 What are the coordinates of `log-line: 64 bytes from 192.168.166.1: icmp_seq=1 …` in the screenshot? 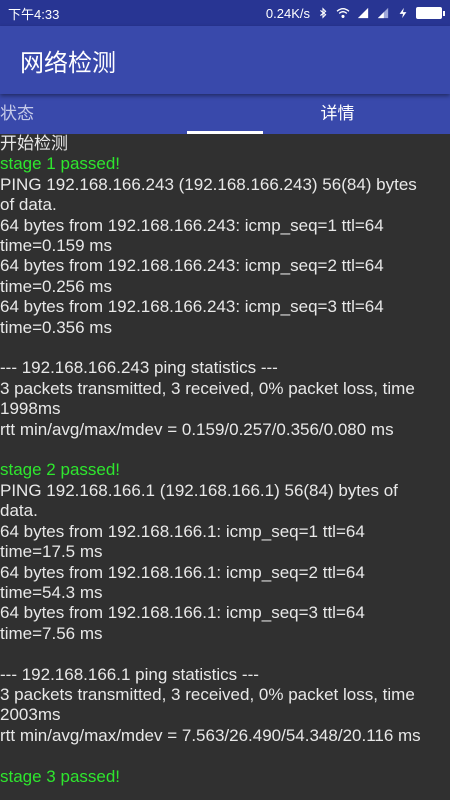 It's located at (182, 541).